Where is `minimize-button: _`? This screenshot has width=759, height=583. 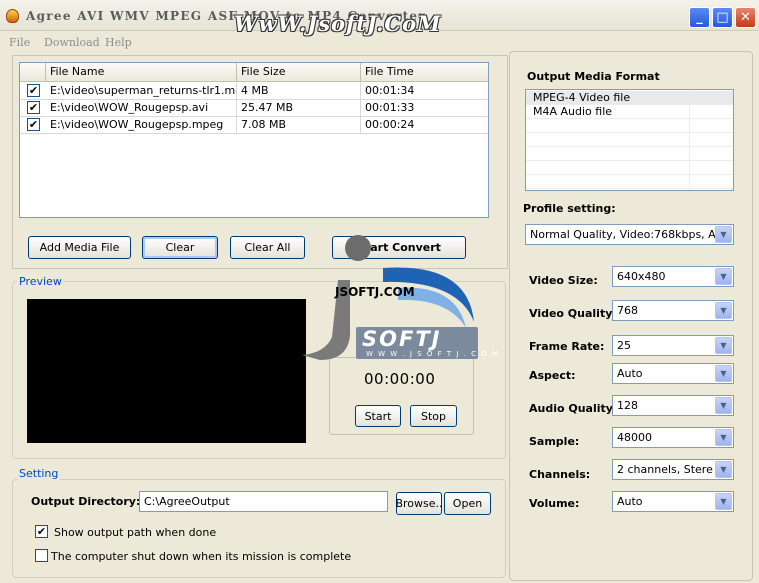
minimize-button: _ is located at coordinates (699, 17).